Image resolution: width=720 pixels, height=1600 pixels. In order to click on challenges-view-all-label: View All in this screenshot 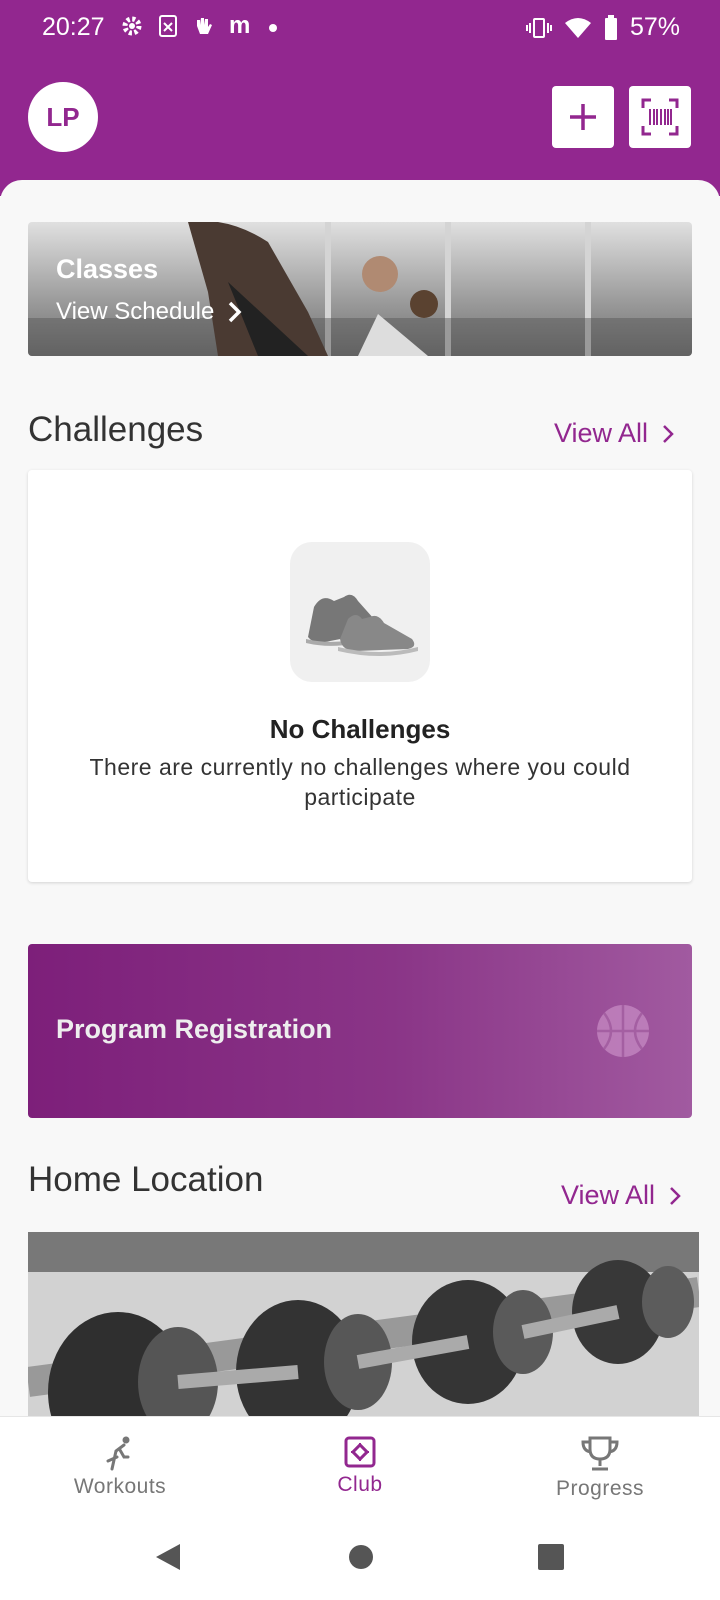, I will do `click(601, 433)`.